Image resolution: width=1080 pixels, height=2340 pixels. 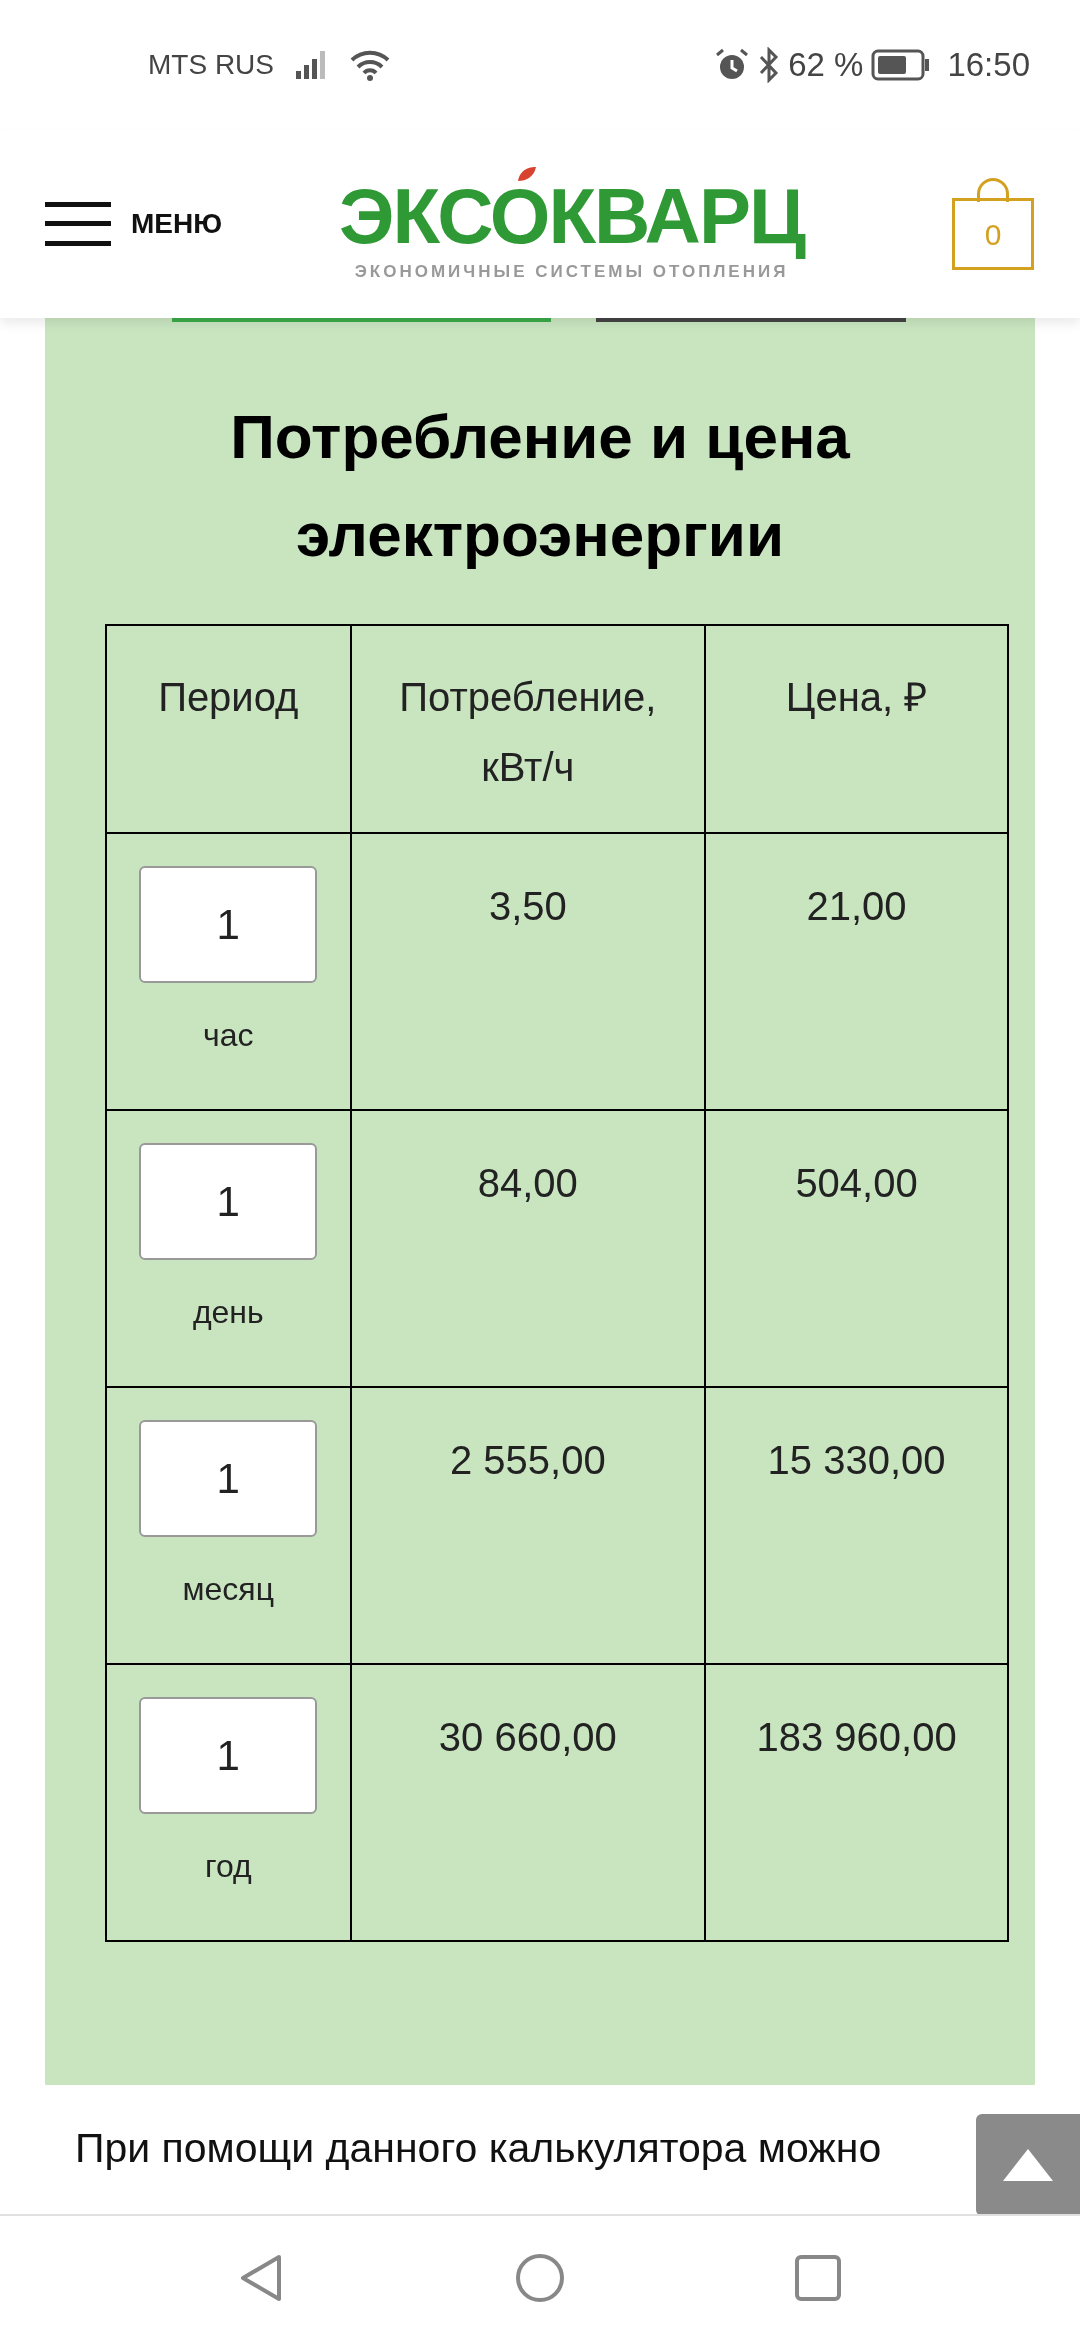 What do you see at coordinates (856, 1737) in the screenshot?
I see `price-value: 183 960,00` at bounding box center [856, 1737].